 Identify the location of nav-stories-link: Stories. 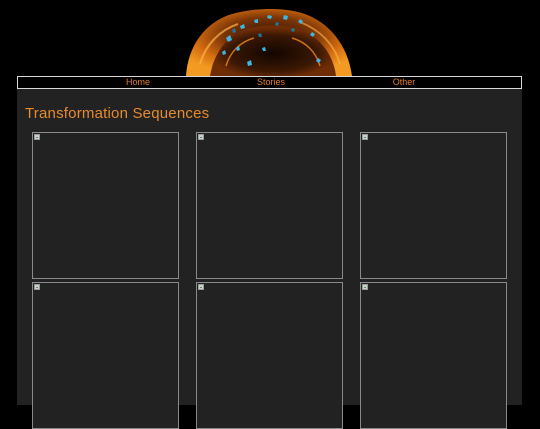
(271, 82).